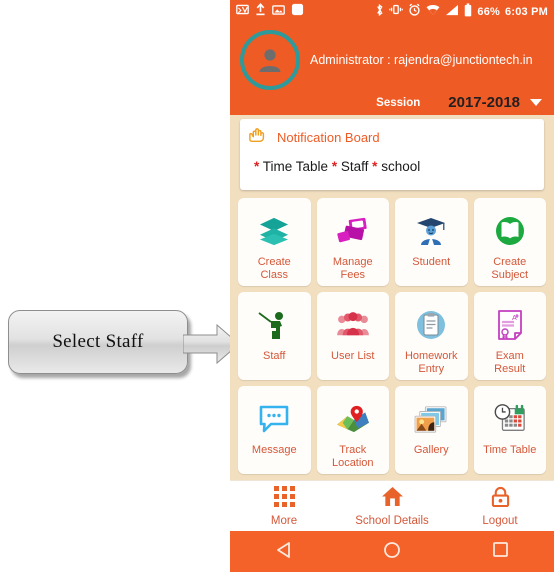 The height and width of the screenshot is (572, 554). Describe the element at coordinates (500, 499) in the screenshot. I see `lock-icon` at that location.